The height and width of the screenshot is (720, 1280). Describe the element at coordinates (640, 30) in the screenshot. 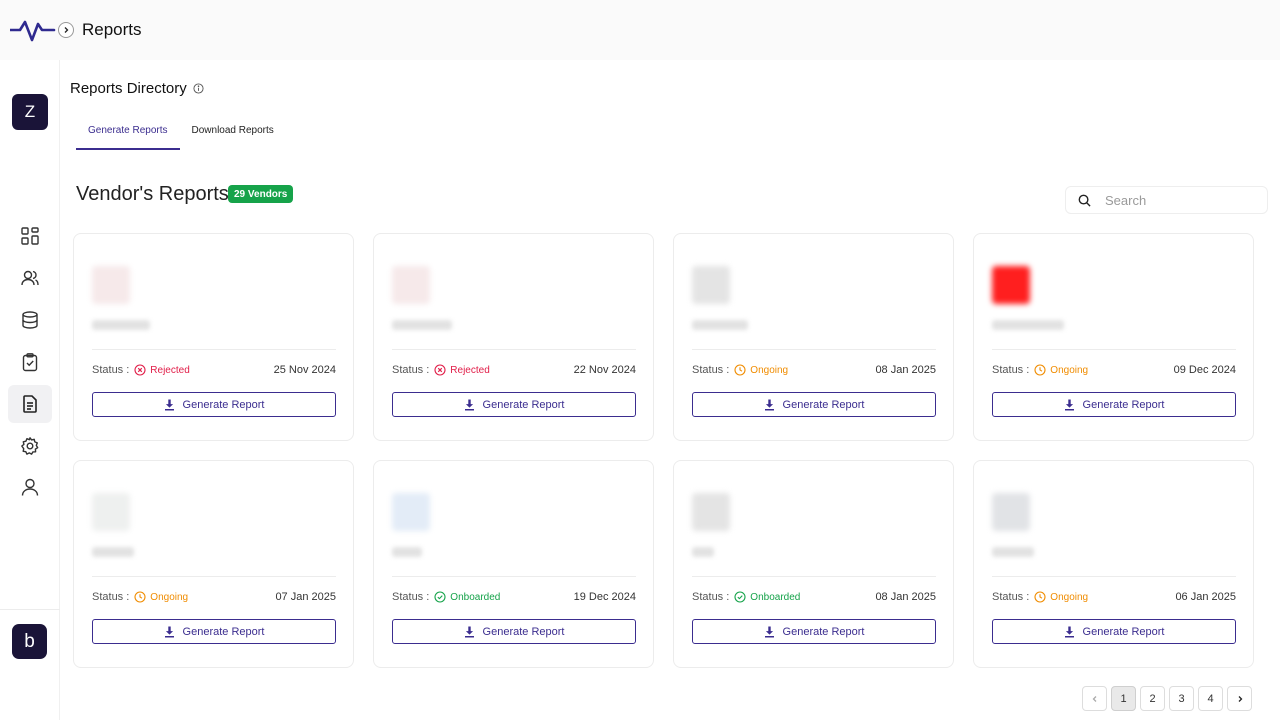

I see `top-bar: Reports` at that location.